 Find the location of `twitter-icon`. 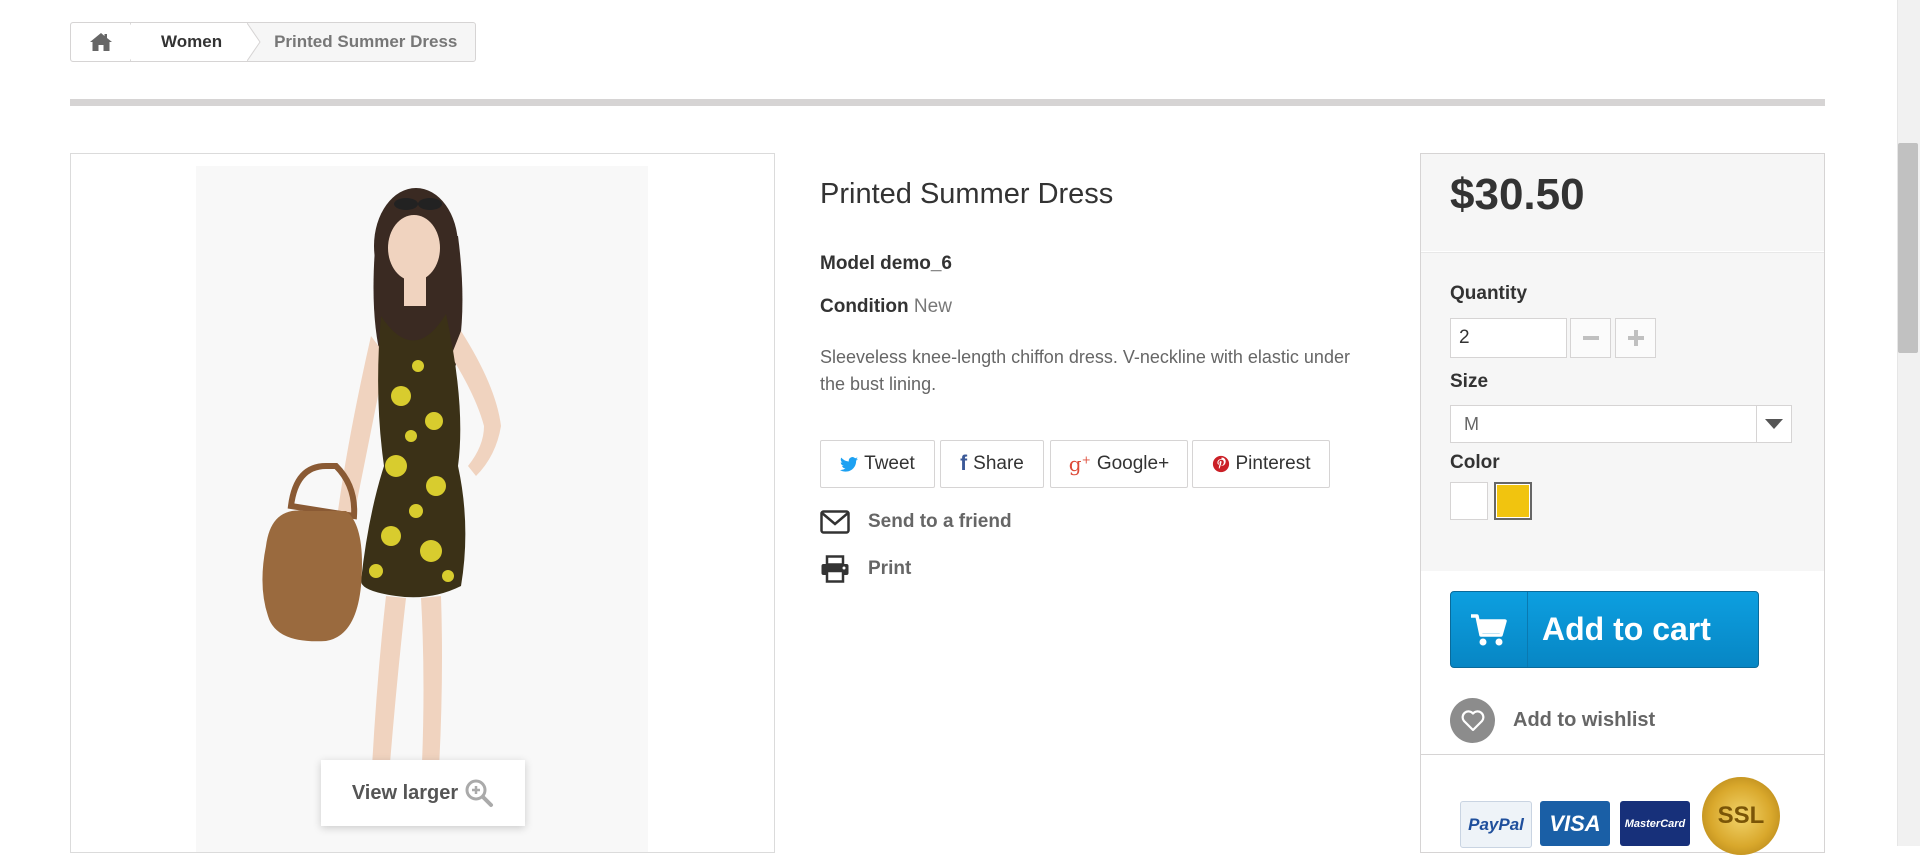

twitter-icon is located at coordinates (849, 464).